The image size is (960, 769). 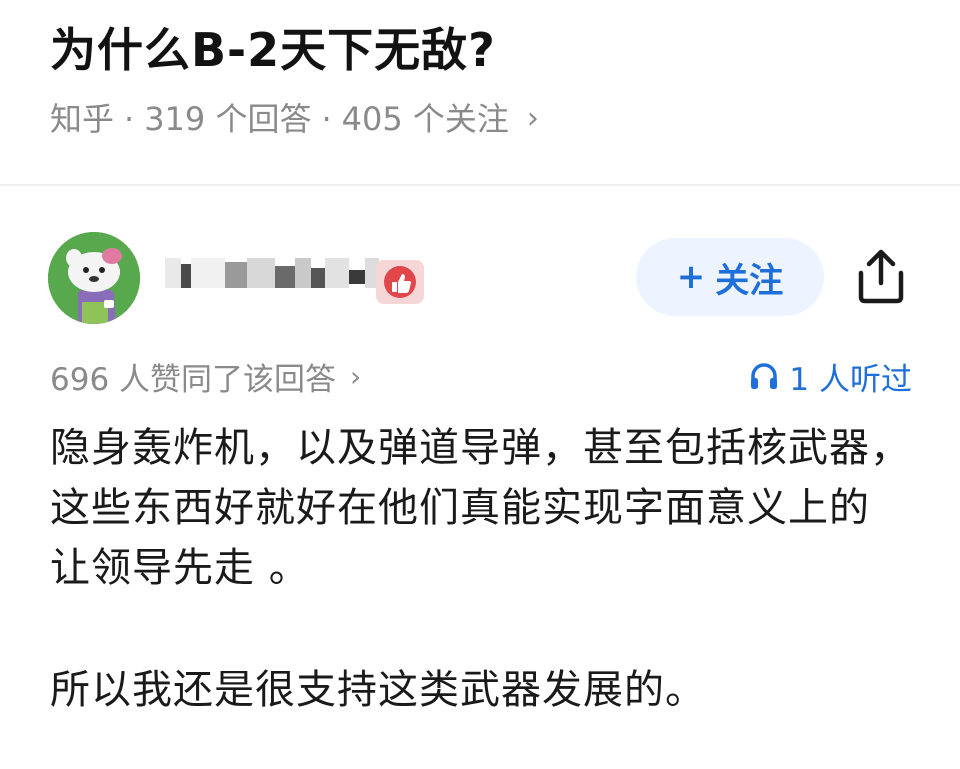 What do you see at coordinates (228, 119) in the screenshot?
I see `answers-count: 319 个回答` at bounding box center [228, 119].